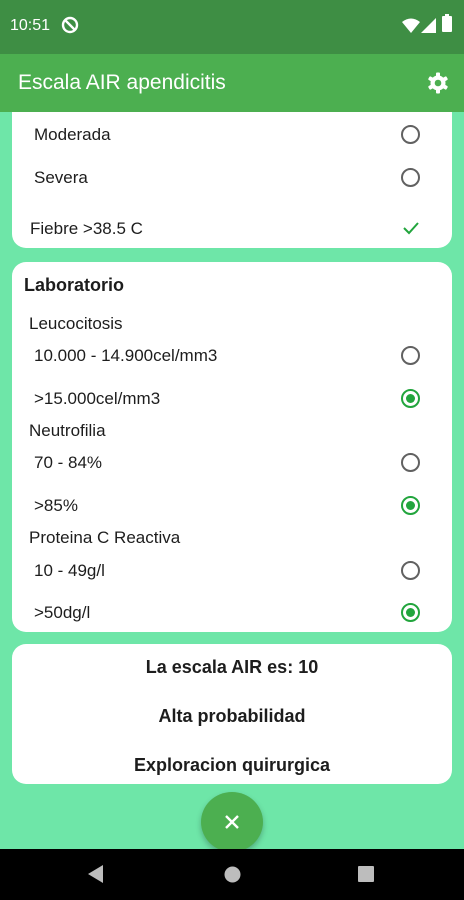  Describe the element at coordinates (428, 25) in the screenshot. I see `signal-icon` at that location.